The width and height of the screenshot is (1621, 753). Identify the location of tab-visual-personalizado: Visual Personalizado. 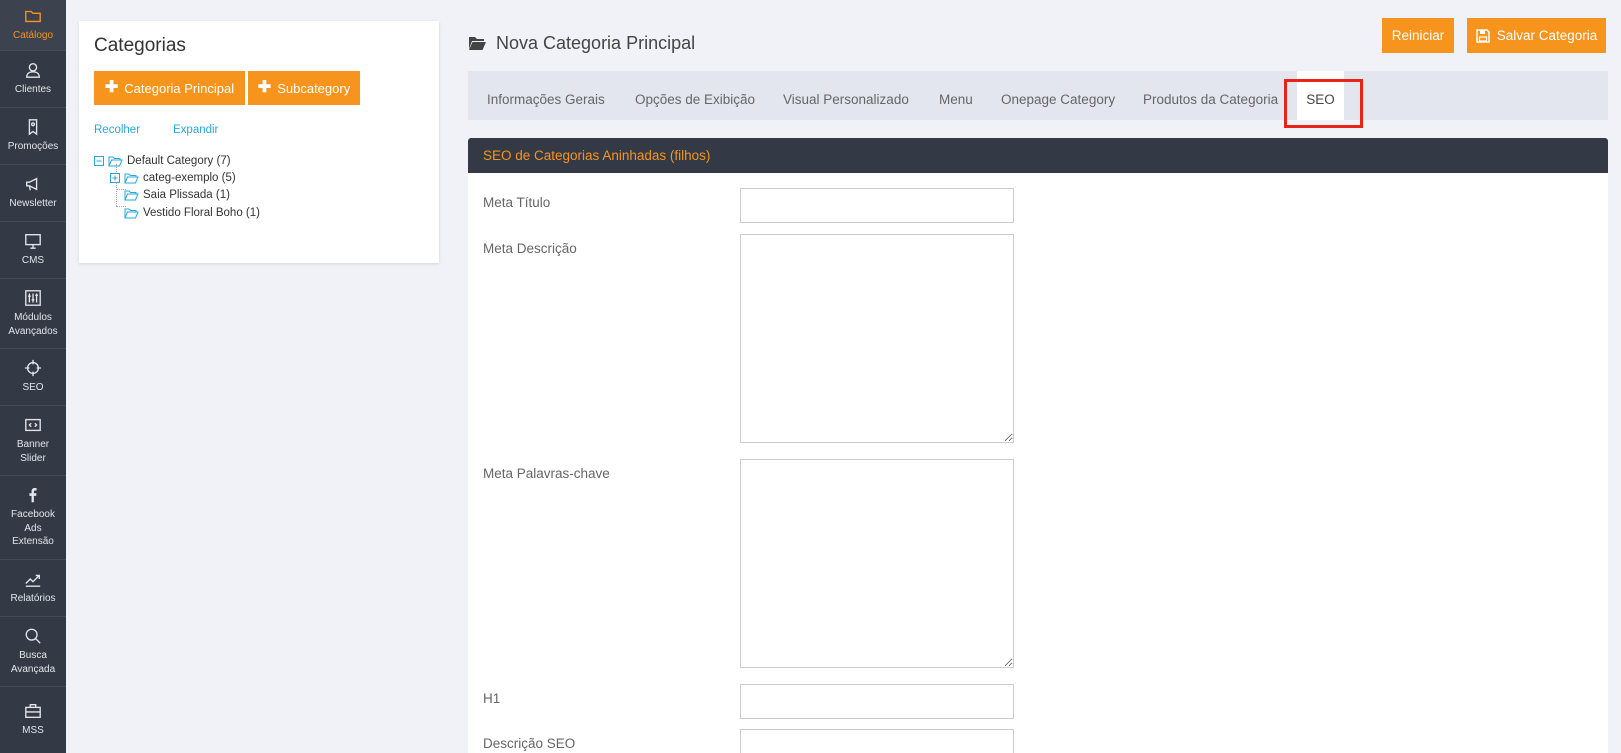
(846, 95).